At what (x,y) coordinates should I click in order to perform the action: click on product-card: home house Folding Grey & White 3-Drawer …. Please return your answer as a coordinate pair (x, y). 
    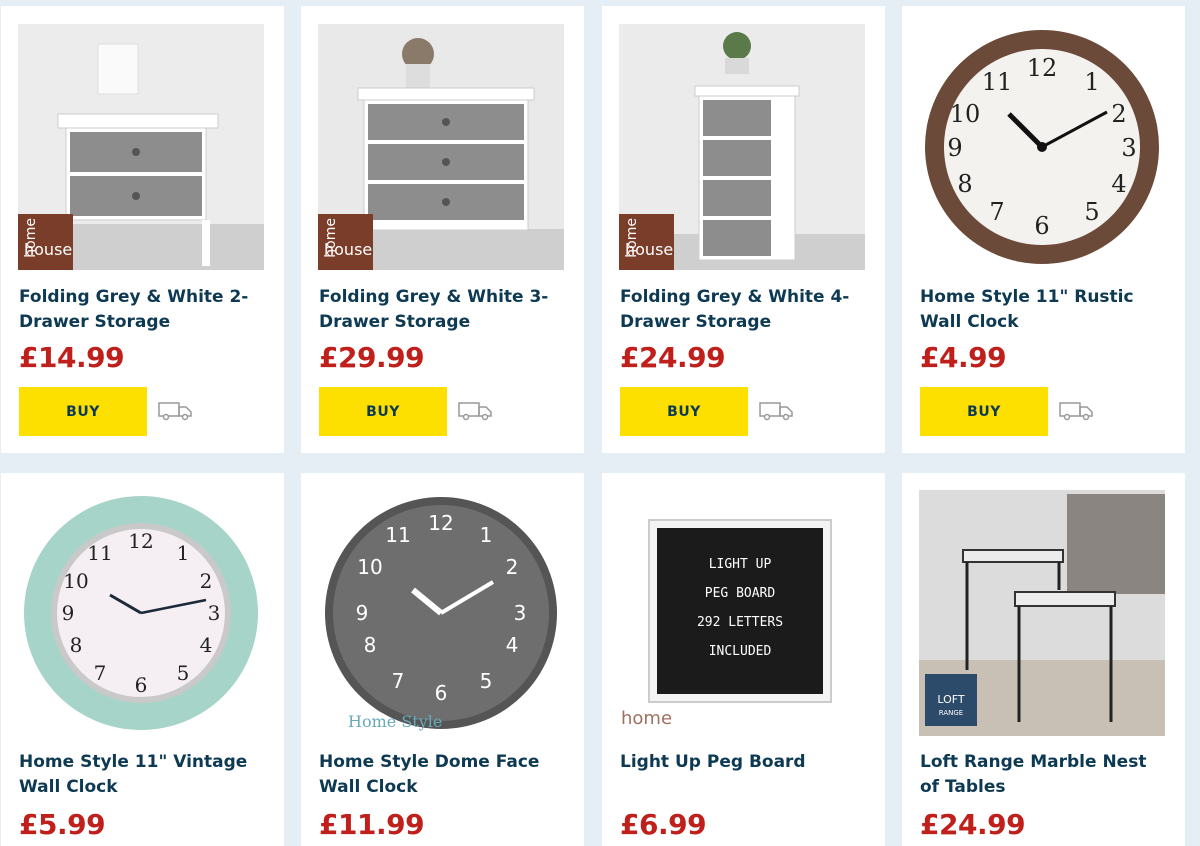
    Looking at the image, I should click on (442, 229).